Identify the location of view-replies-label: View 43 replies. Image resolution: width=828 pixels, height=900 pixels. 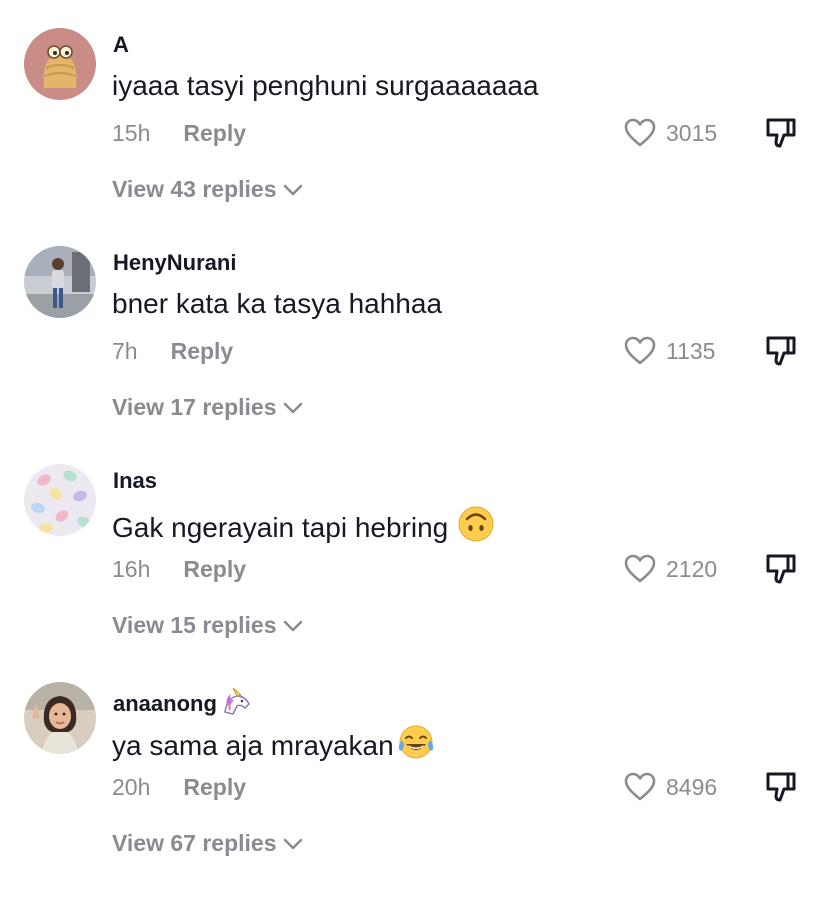
(194, 189).